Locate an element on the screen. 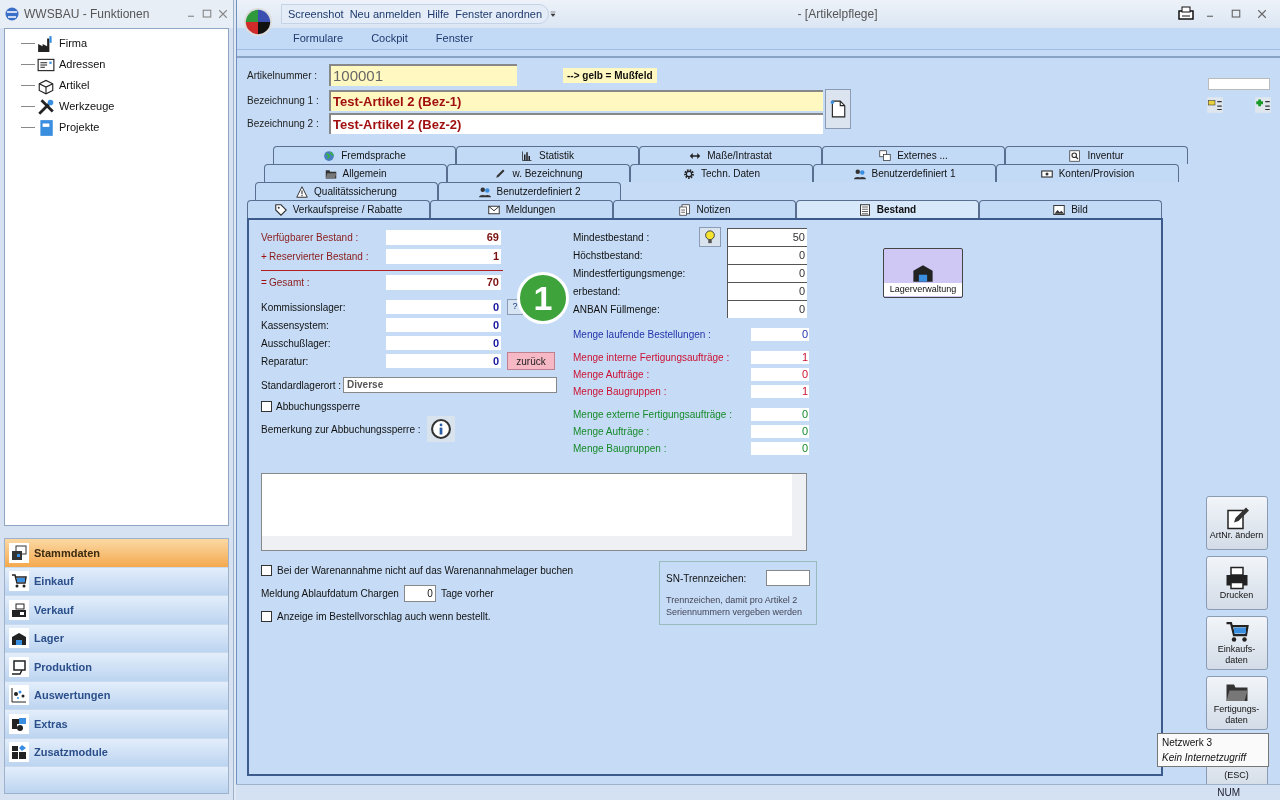  printer-icon is located at coordinates (1186, 14).